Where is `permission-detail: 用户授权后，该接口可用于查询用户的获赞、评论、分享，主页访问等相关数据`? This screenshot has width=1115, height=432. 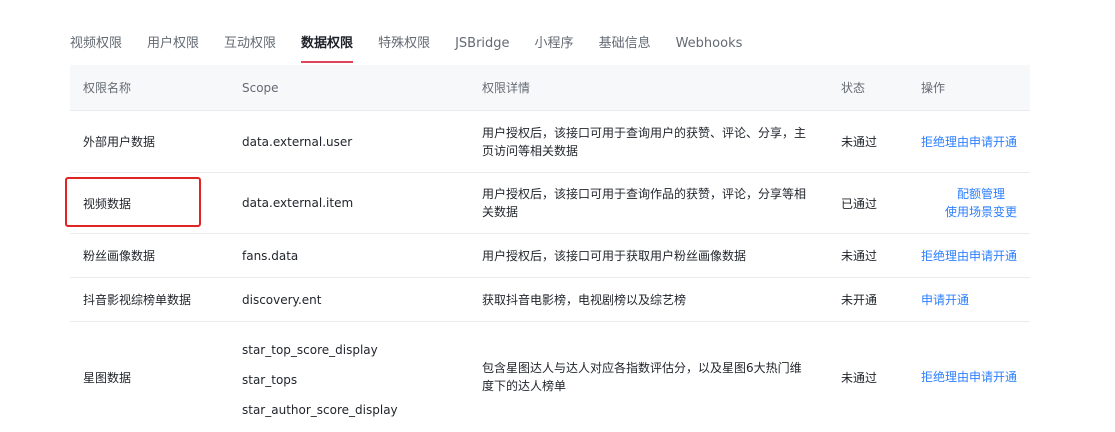
permission-detail: 用户授权后，该接口可用于查询用户的获赞、评论、分享，主页访问等相关数据 is located at coordinates (644, 141).